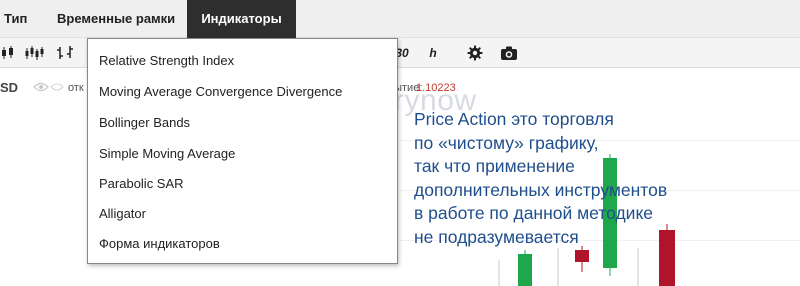  What do you see at coordinates (116, 19) in the screenshot?
I see `menu-timeframes: Временные рамки` at bounding box center [116, 19].